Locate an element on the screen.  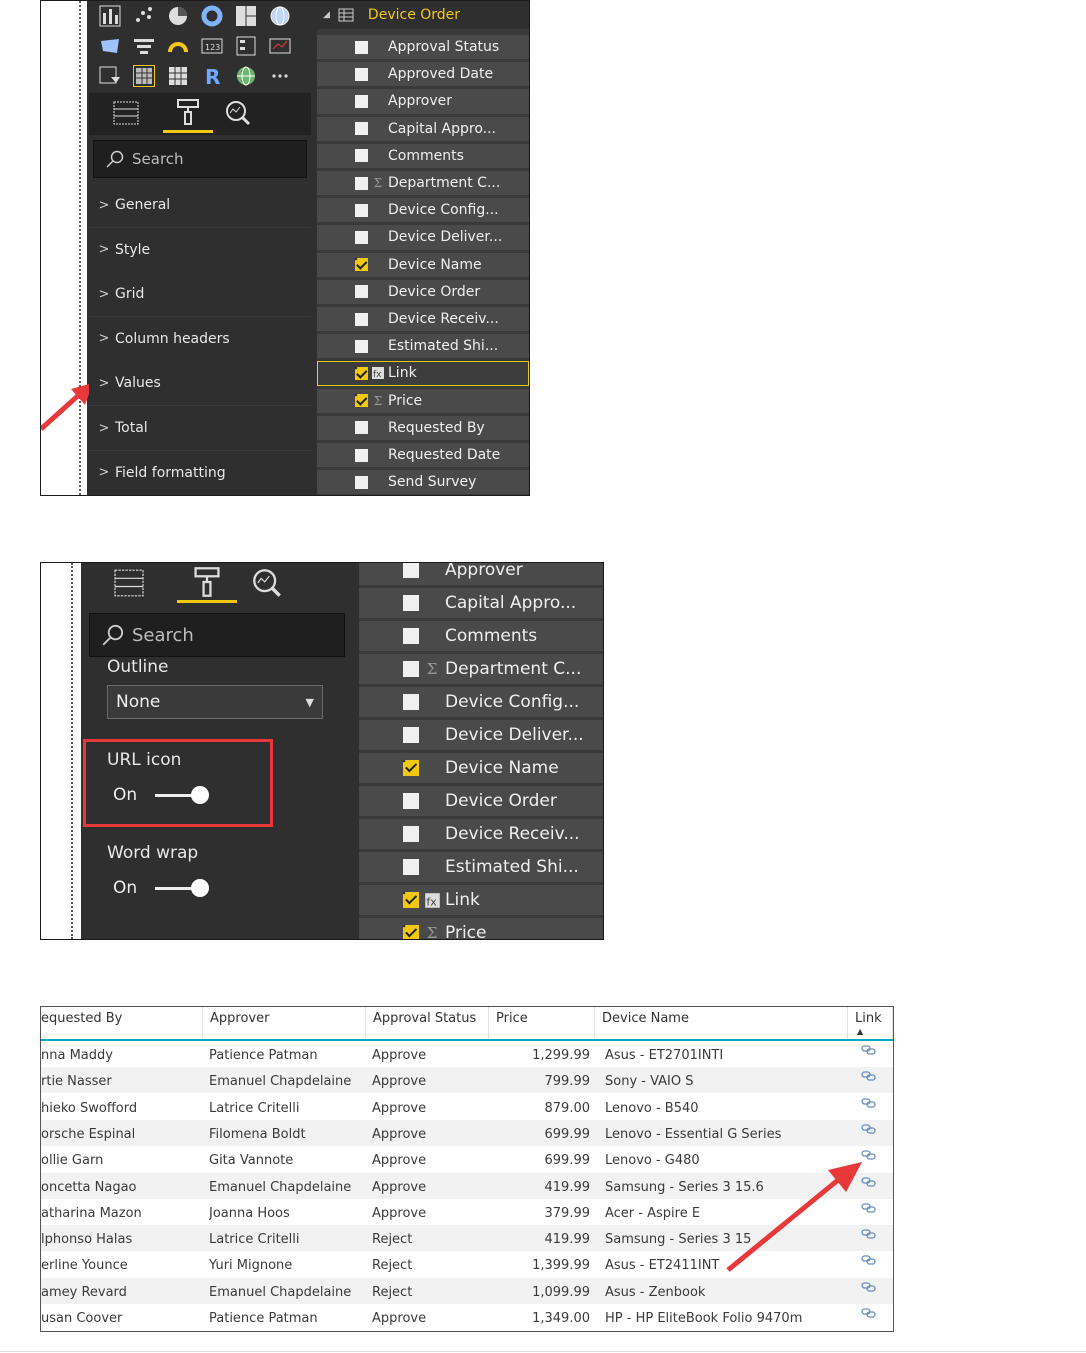
arcgis-map-icon is located at coordinates (246, 76).